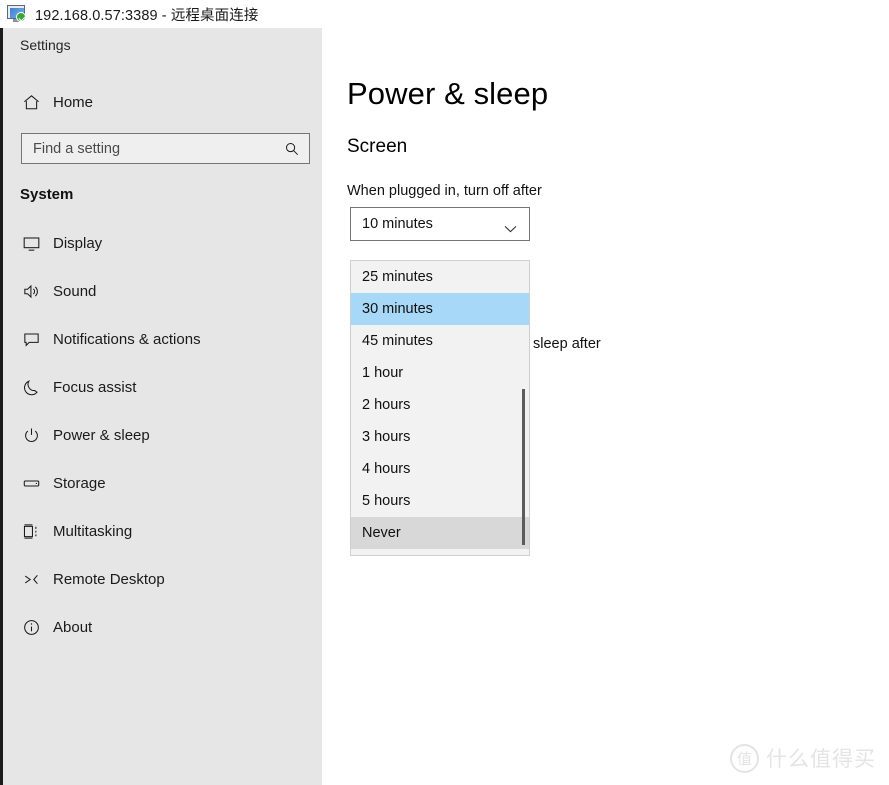  Describe the element at coordinates (444, 14) in the screenshot. I see `rdp-title-bar: 192.168.0.57:3389 - 远程桌面连接` at that location.